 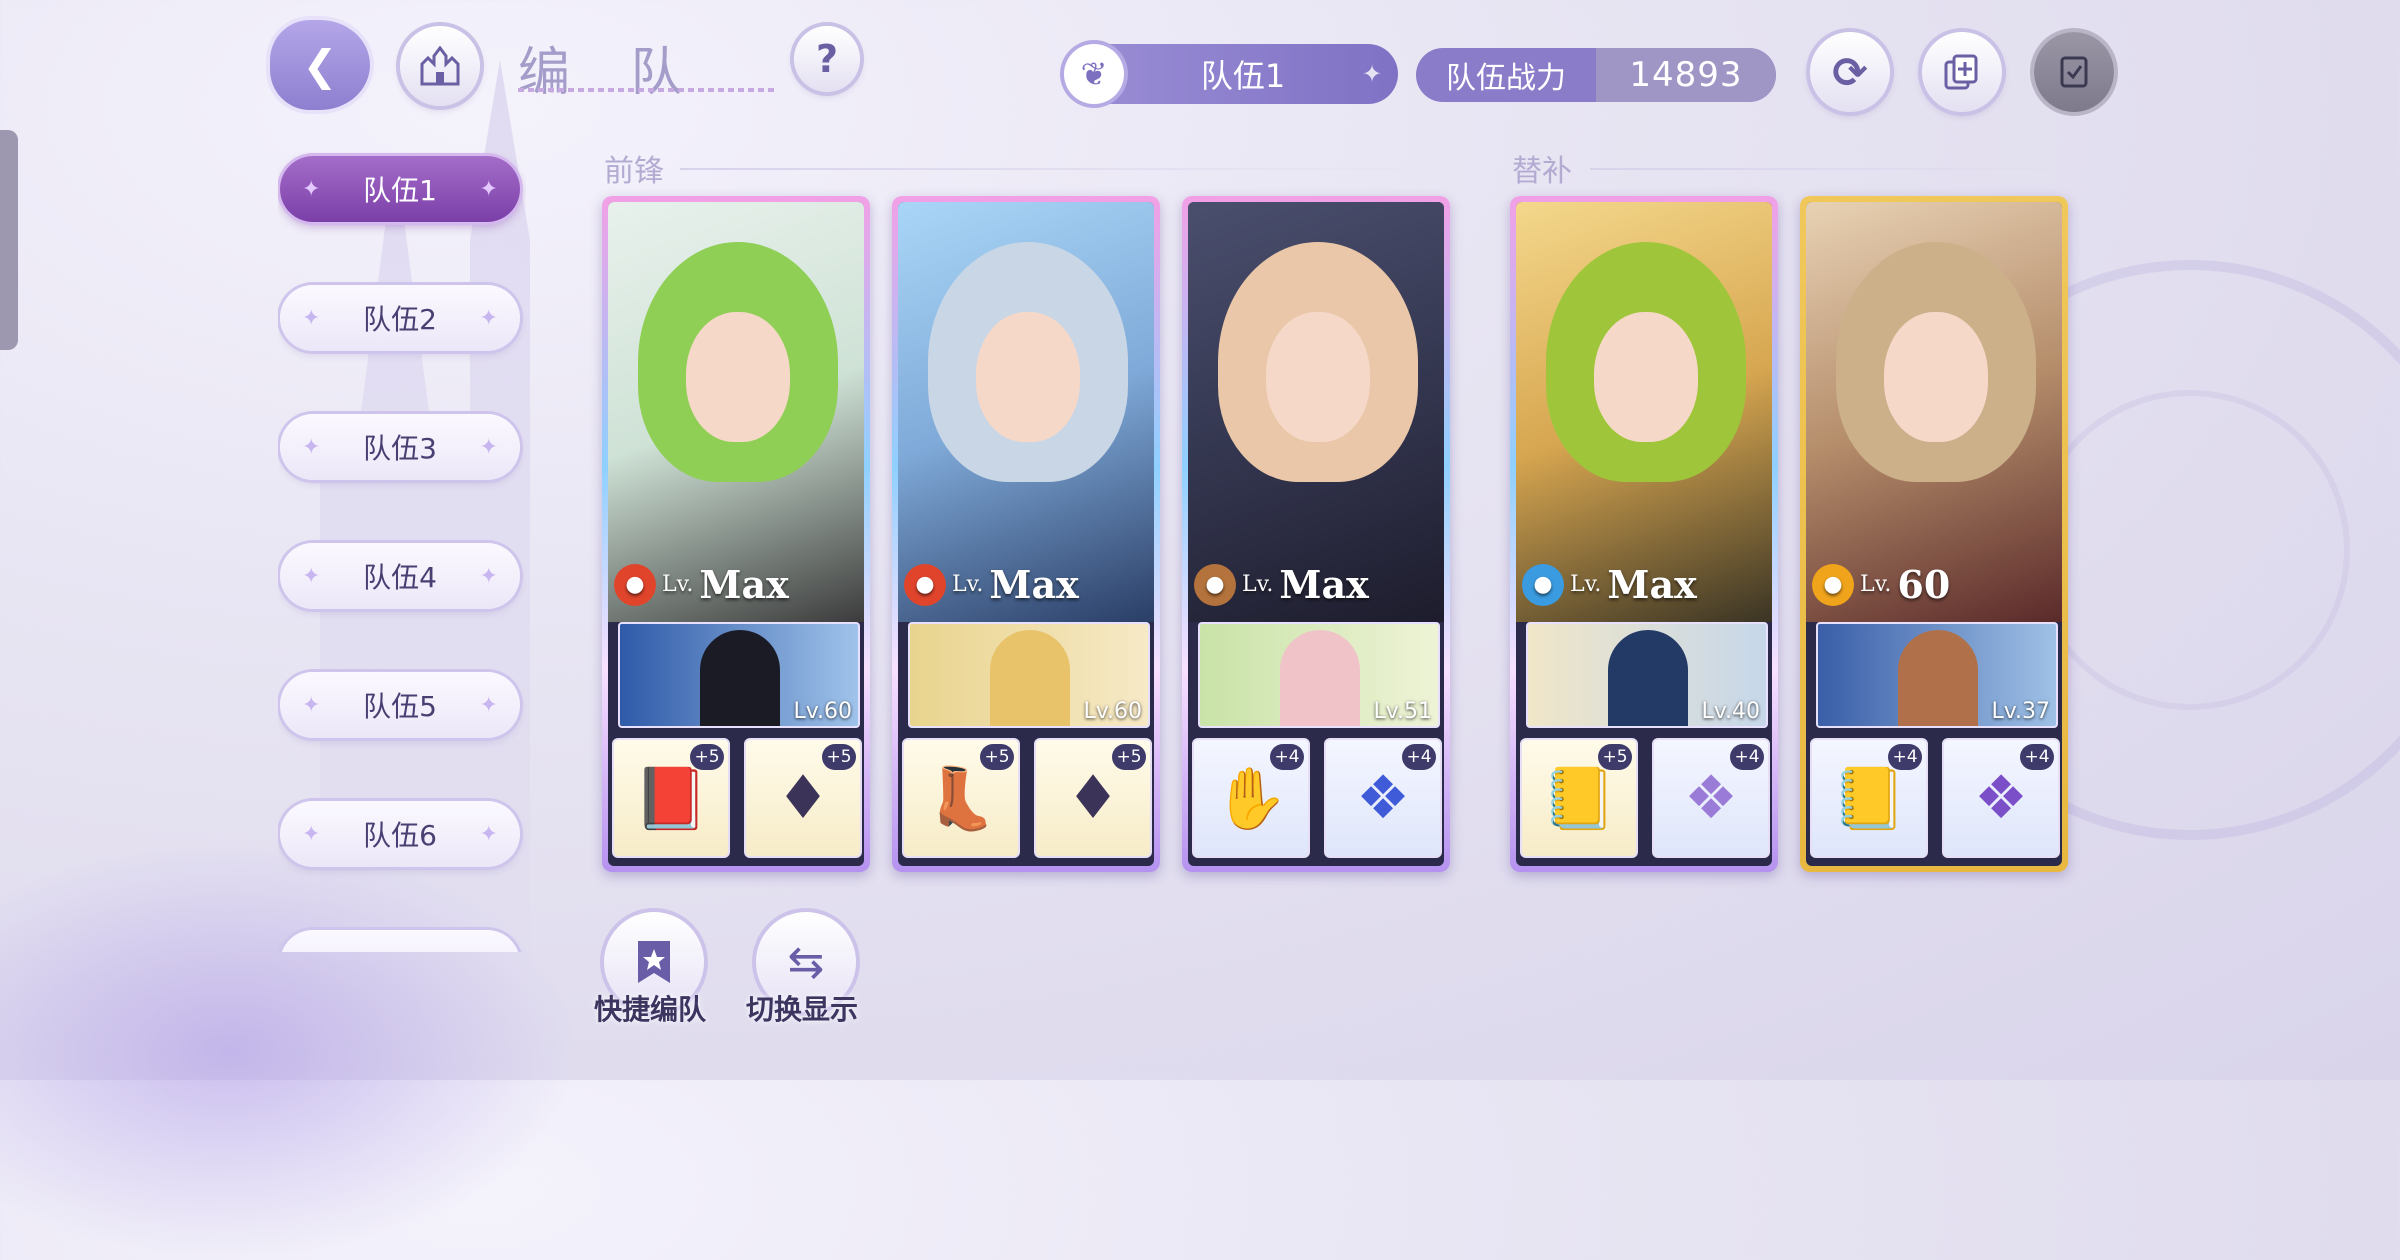 I want to click on character-card-2: ● Lv. Max Lv.60 👢 +5 ♦ +5, so click(x=1026, y=534).